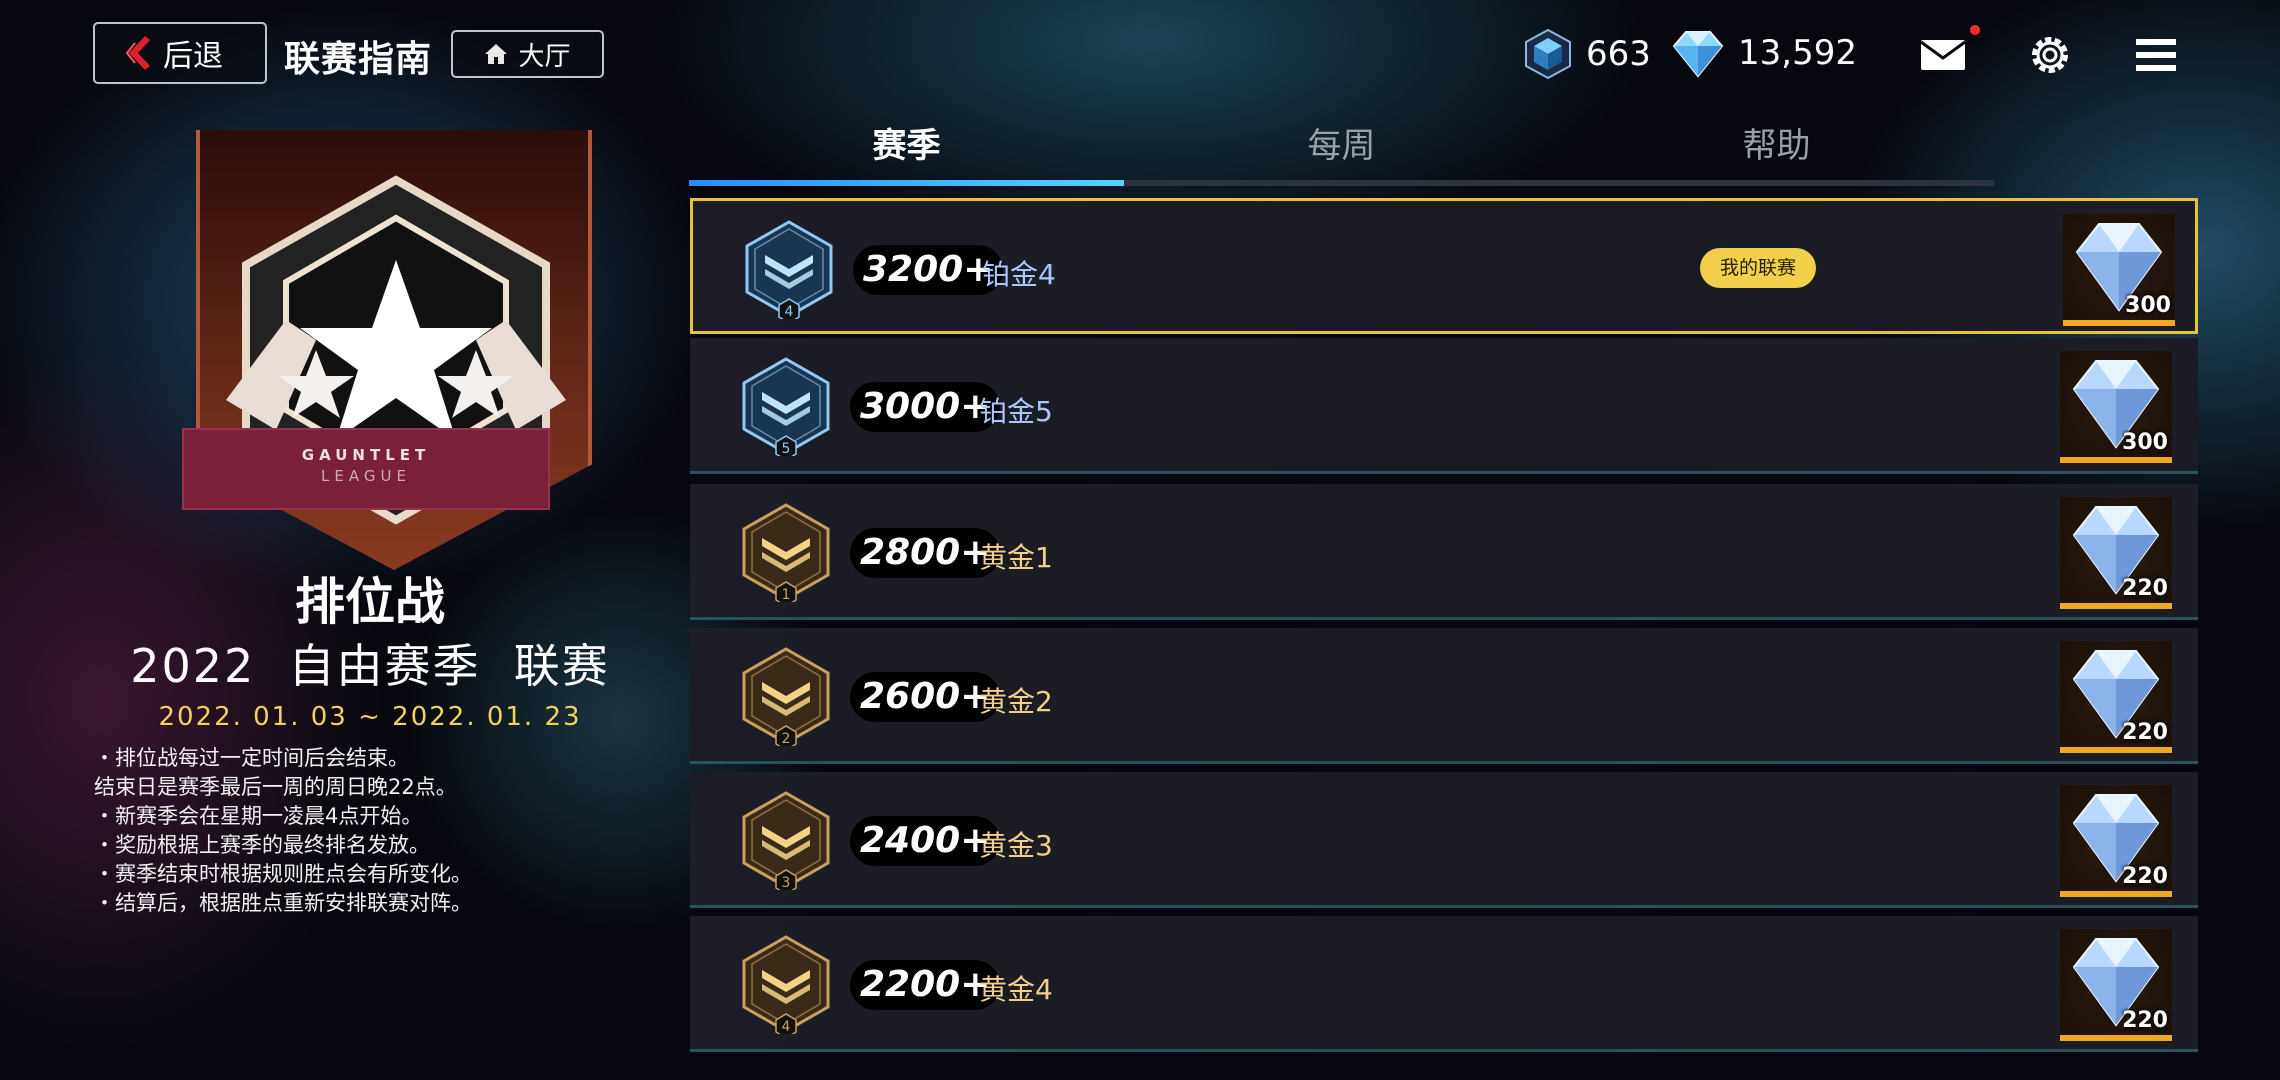 The height and width of the screenshot is (1080, 2280). I want to click on mail-icon, so click(1943, 55).